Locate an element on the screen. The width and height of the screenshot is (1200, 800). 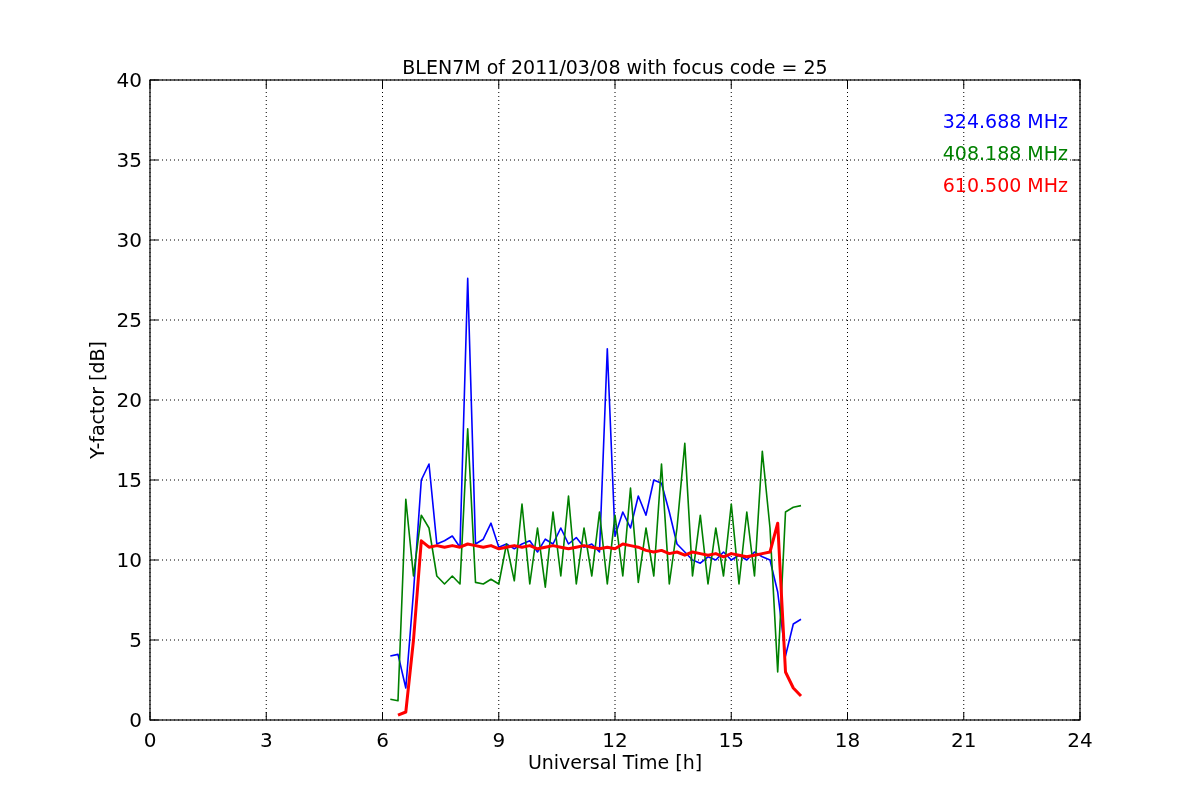
tick-label: 21 is located at coordinates (964, 740).